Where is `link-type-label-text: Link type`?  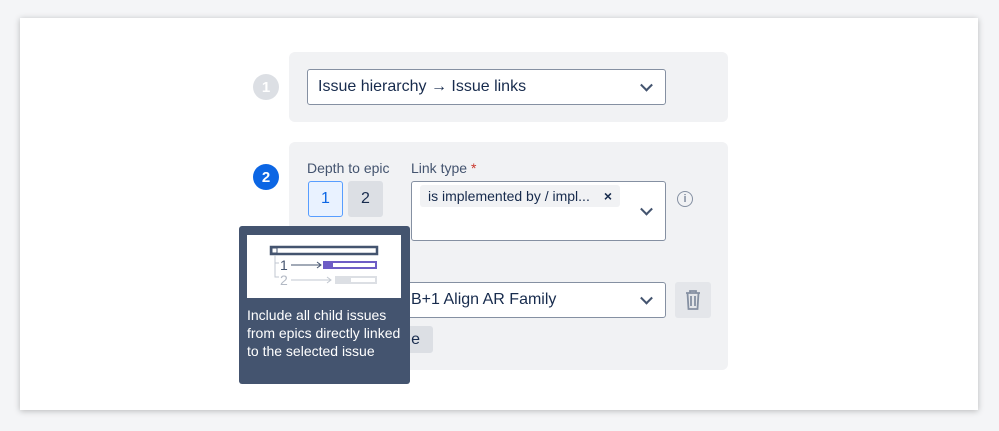
link-type-label-text: Link type is located at coordinates (439, 168).